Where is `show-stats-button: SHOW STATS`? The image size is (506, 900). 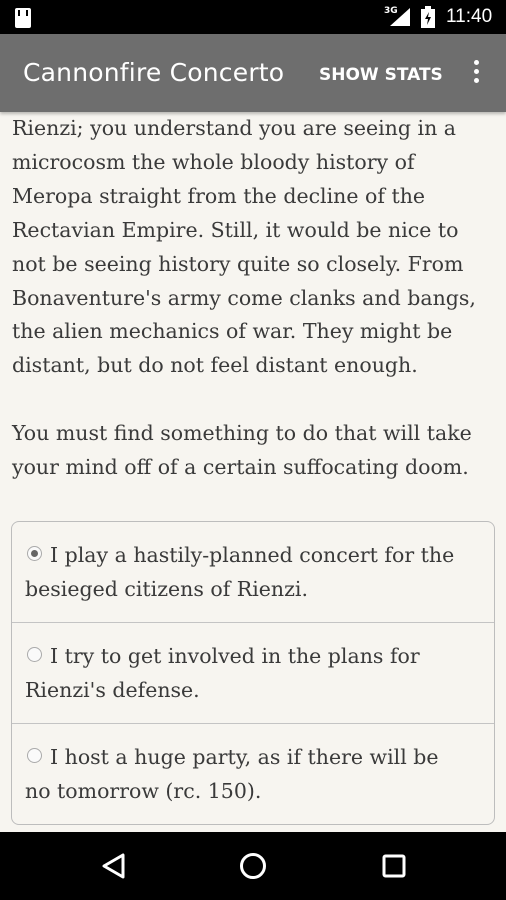
show-stats-button: SHOW STATS is located at coordinates (381, 75).